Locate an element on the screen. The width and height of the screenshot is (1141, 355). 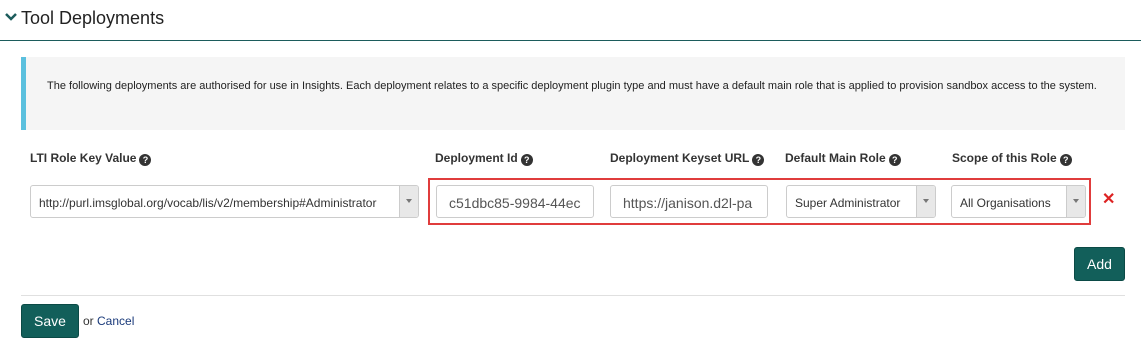
column-header-scope: Scope of this Role? is located at coordinates (1012, 158).